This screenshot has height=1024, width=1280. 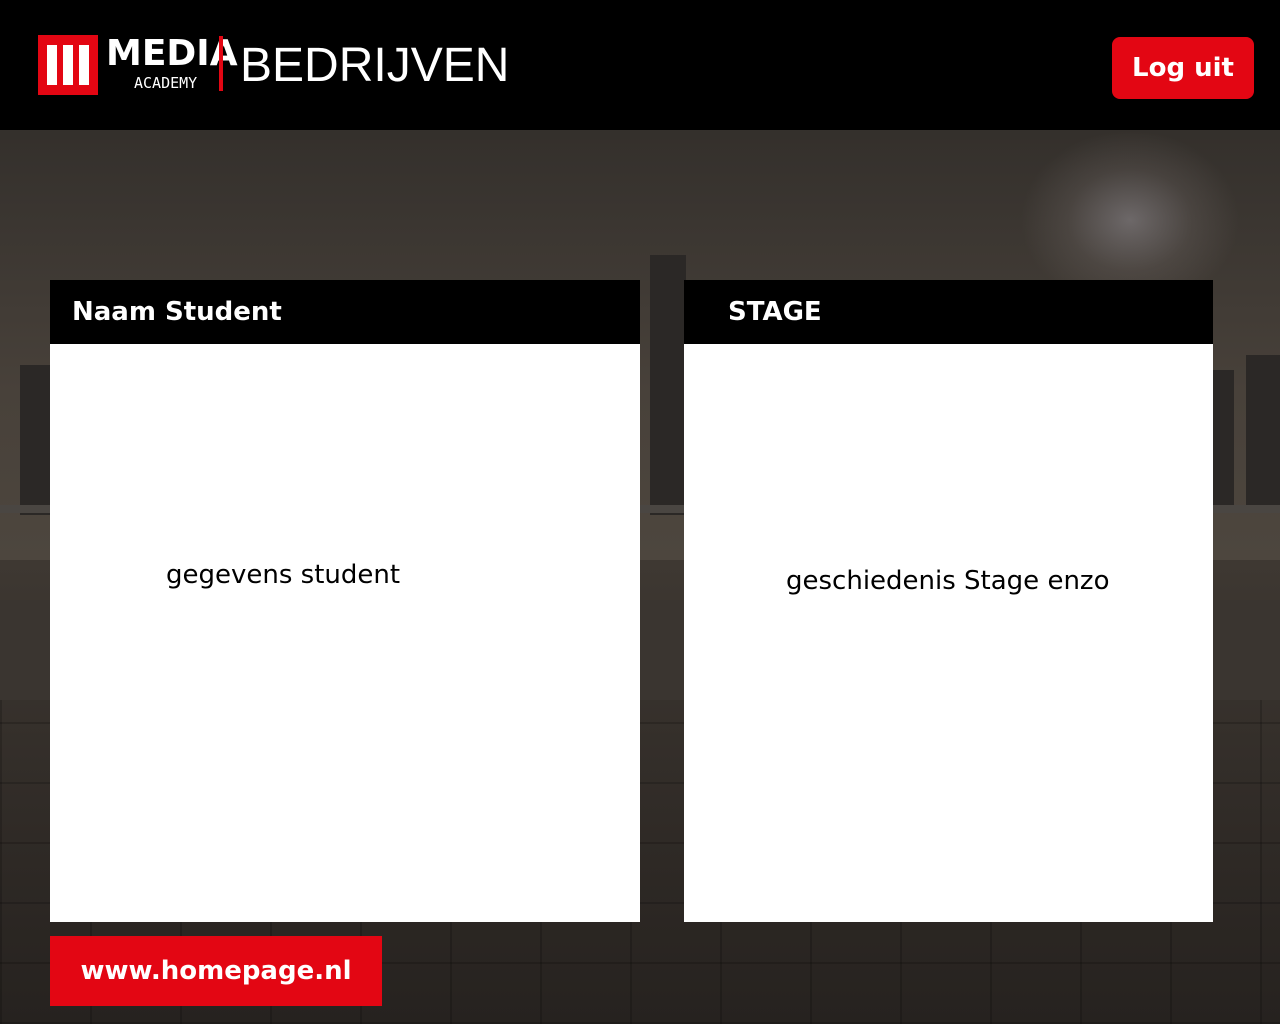 I want to click on page-title: BEDRIJVEN, so click(x=375, y=65).